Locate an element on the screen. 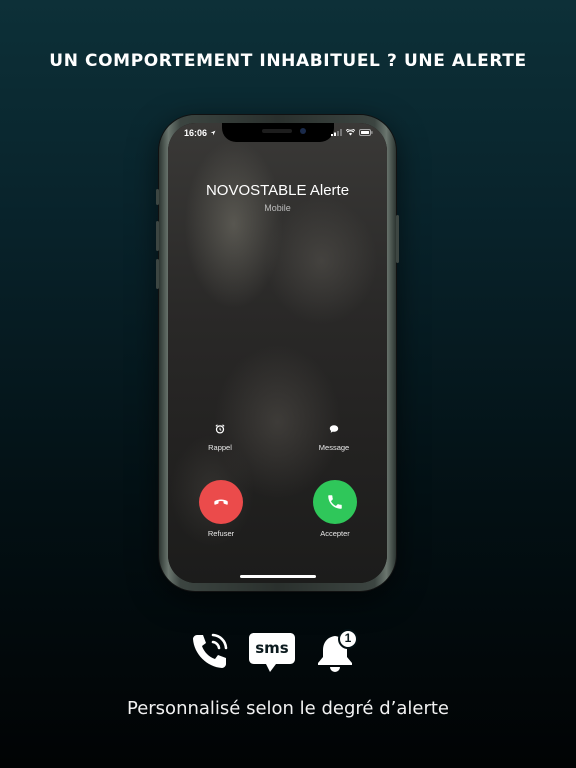  status-time: 16:06 is located at coordinates (200, 133).